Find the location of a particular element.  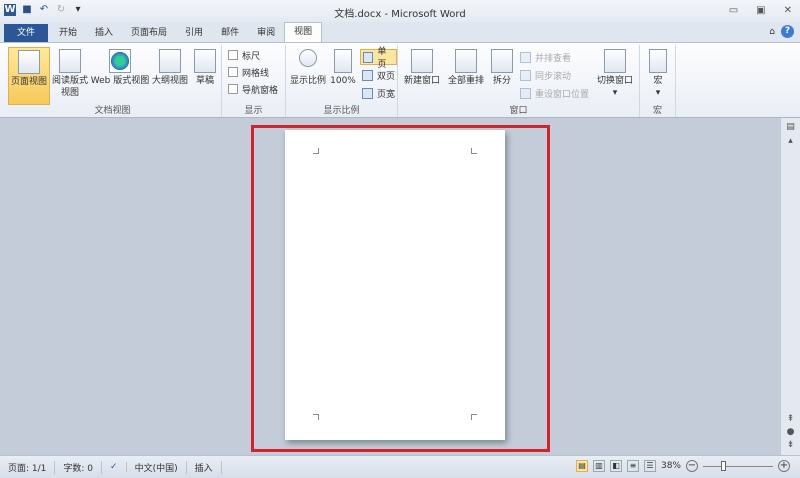

vertical-scrollbar: ▤ ▴ ⇞ ● ⇟ is located at coordinates (790, 286).